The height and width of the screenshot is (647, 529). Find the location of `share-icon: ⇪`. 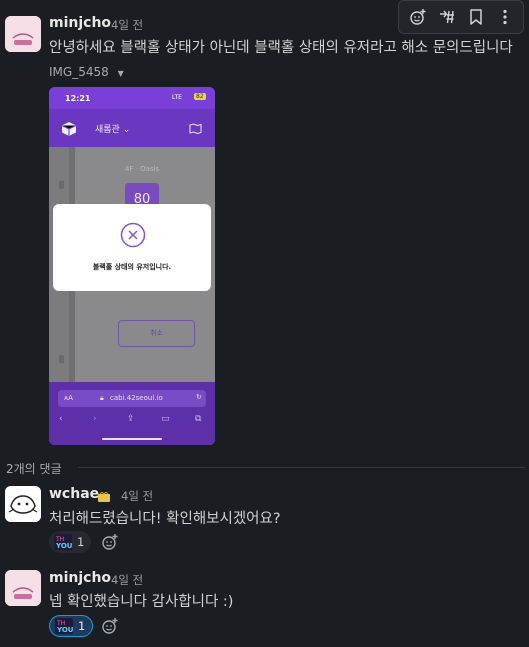

share-icon: ⇪ is located at coordinates (131, 419).